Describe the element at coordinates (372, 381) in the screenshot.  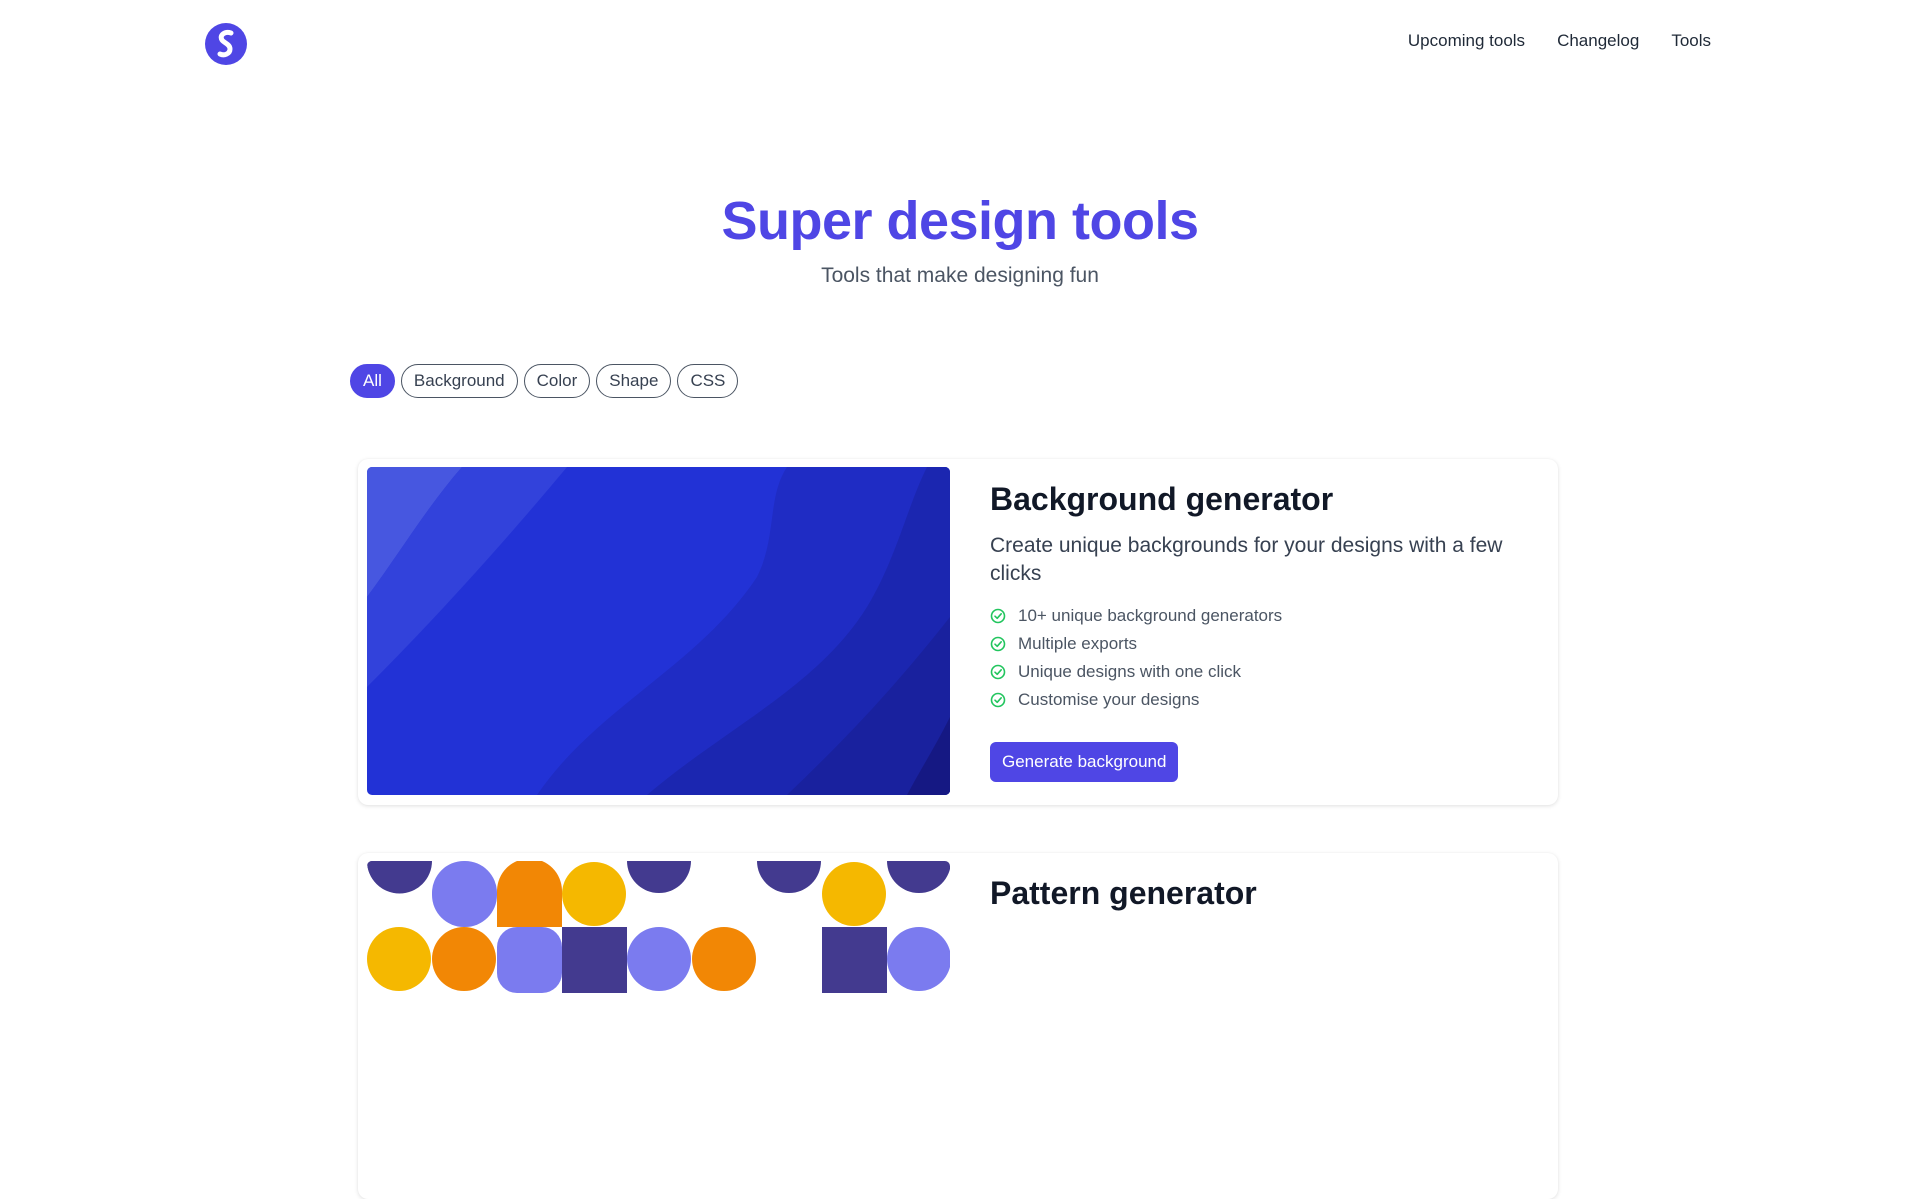
I see `filter-chip-all: All` at that location.